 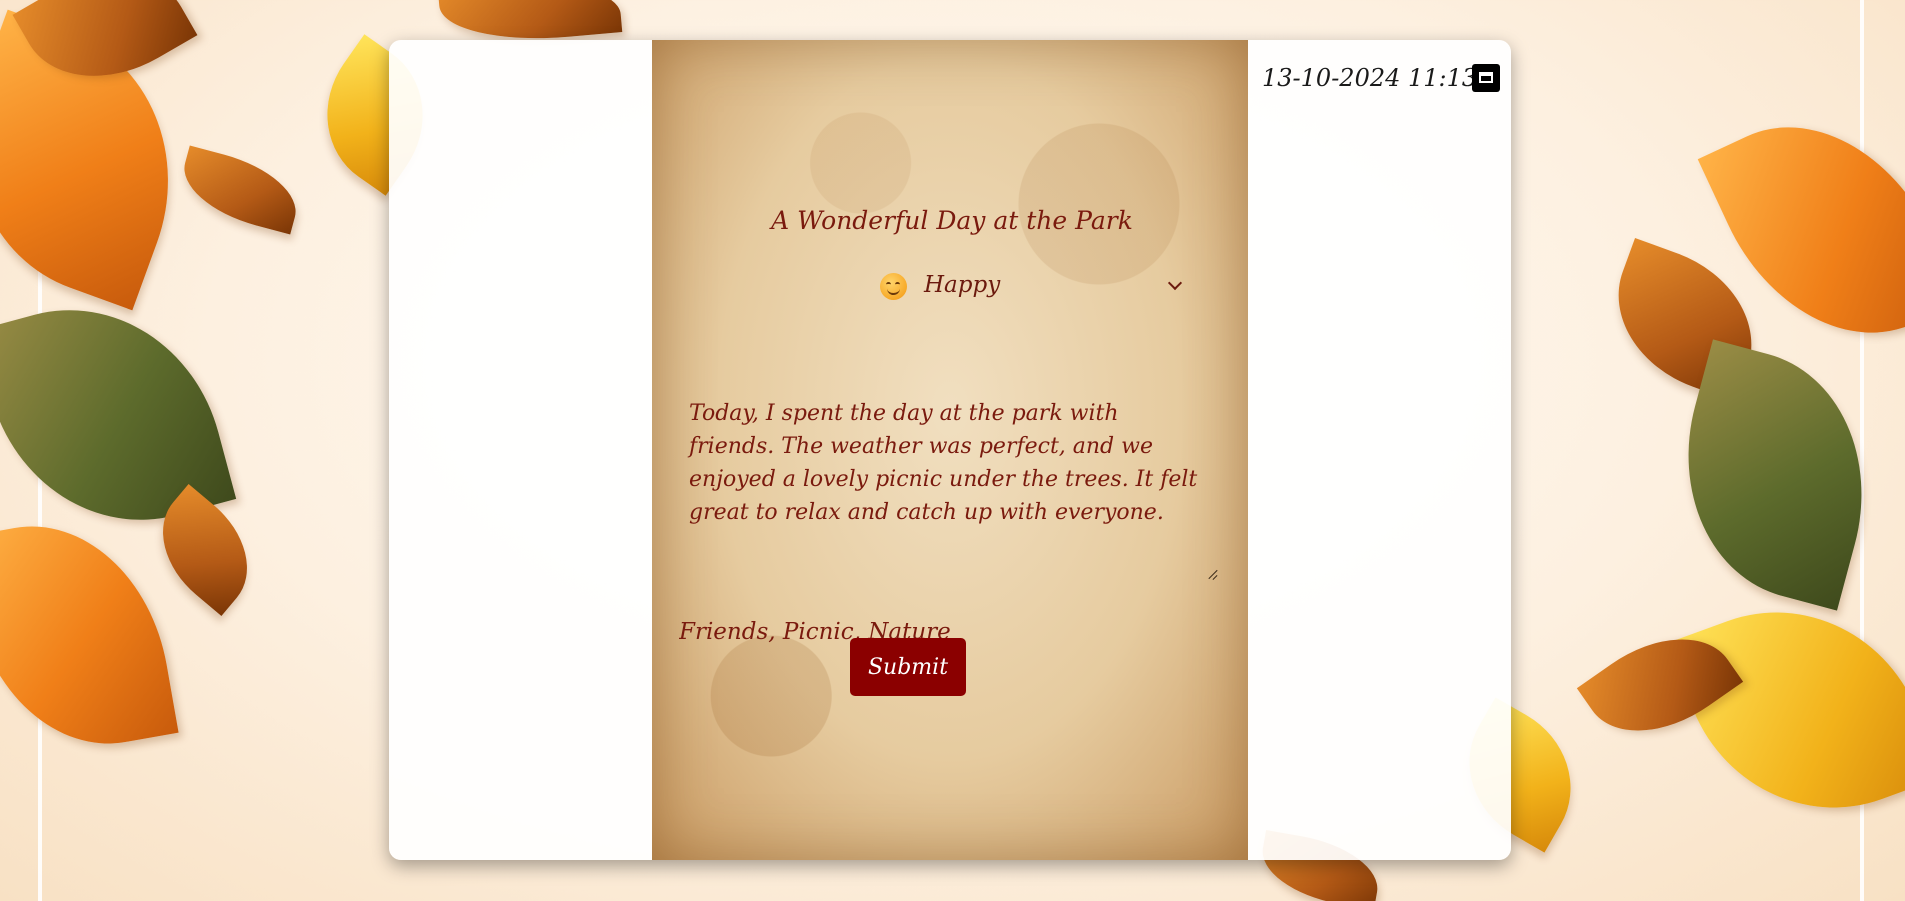 I want to click on submit-button: Submit, so click(x=908, y=667).